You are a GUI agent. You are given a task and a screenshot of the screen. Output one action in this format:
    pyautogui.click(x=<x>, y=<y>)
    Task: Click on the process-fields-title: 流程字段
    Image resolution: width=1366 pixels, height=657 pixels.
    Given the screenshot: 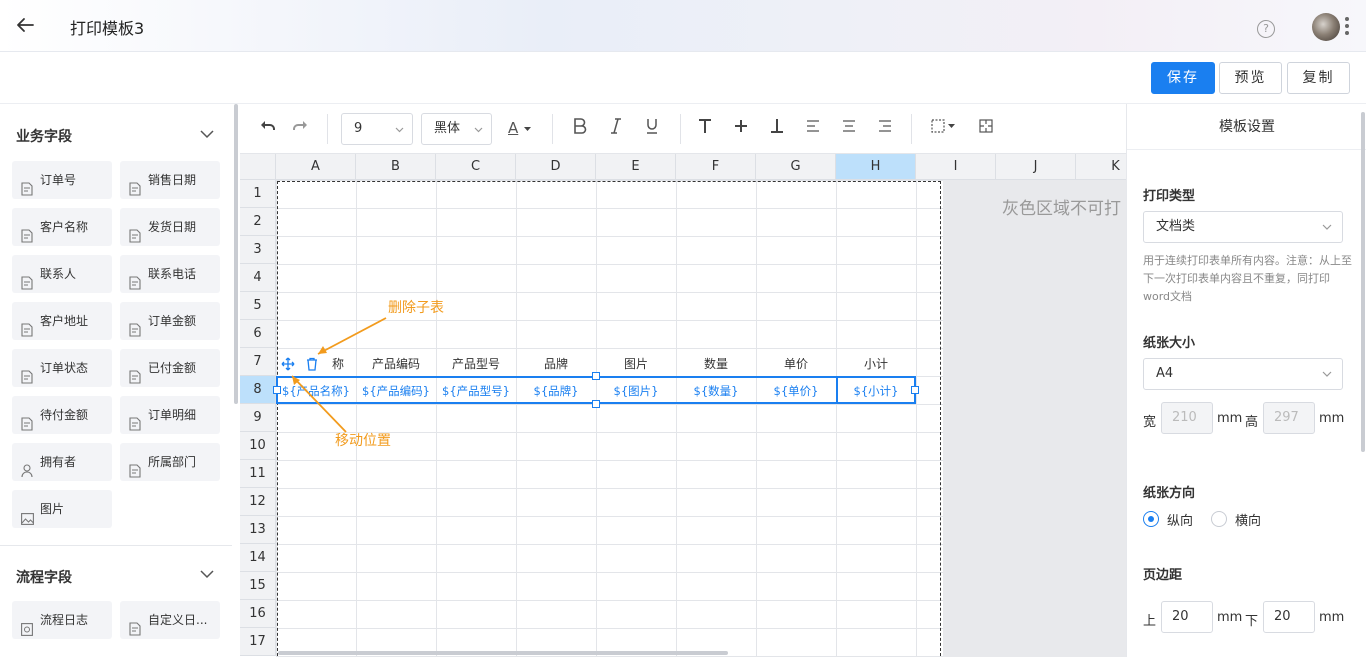 What is the action you would take?
    pyautogui.click(x=44, y=578)
    